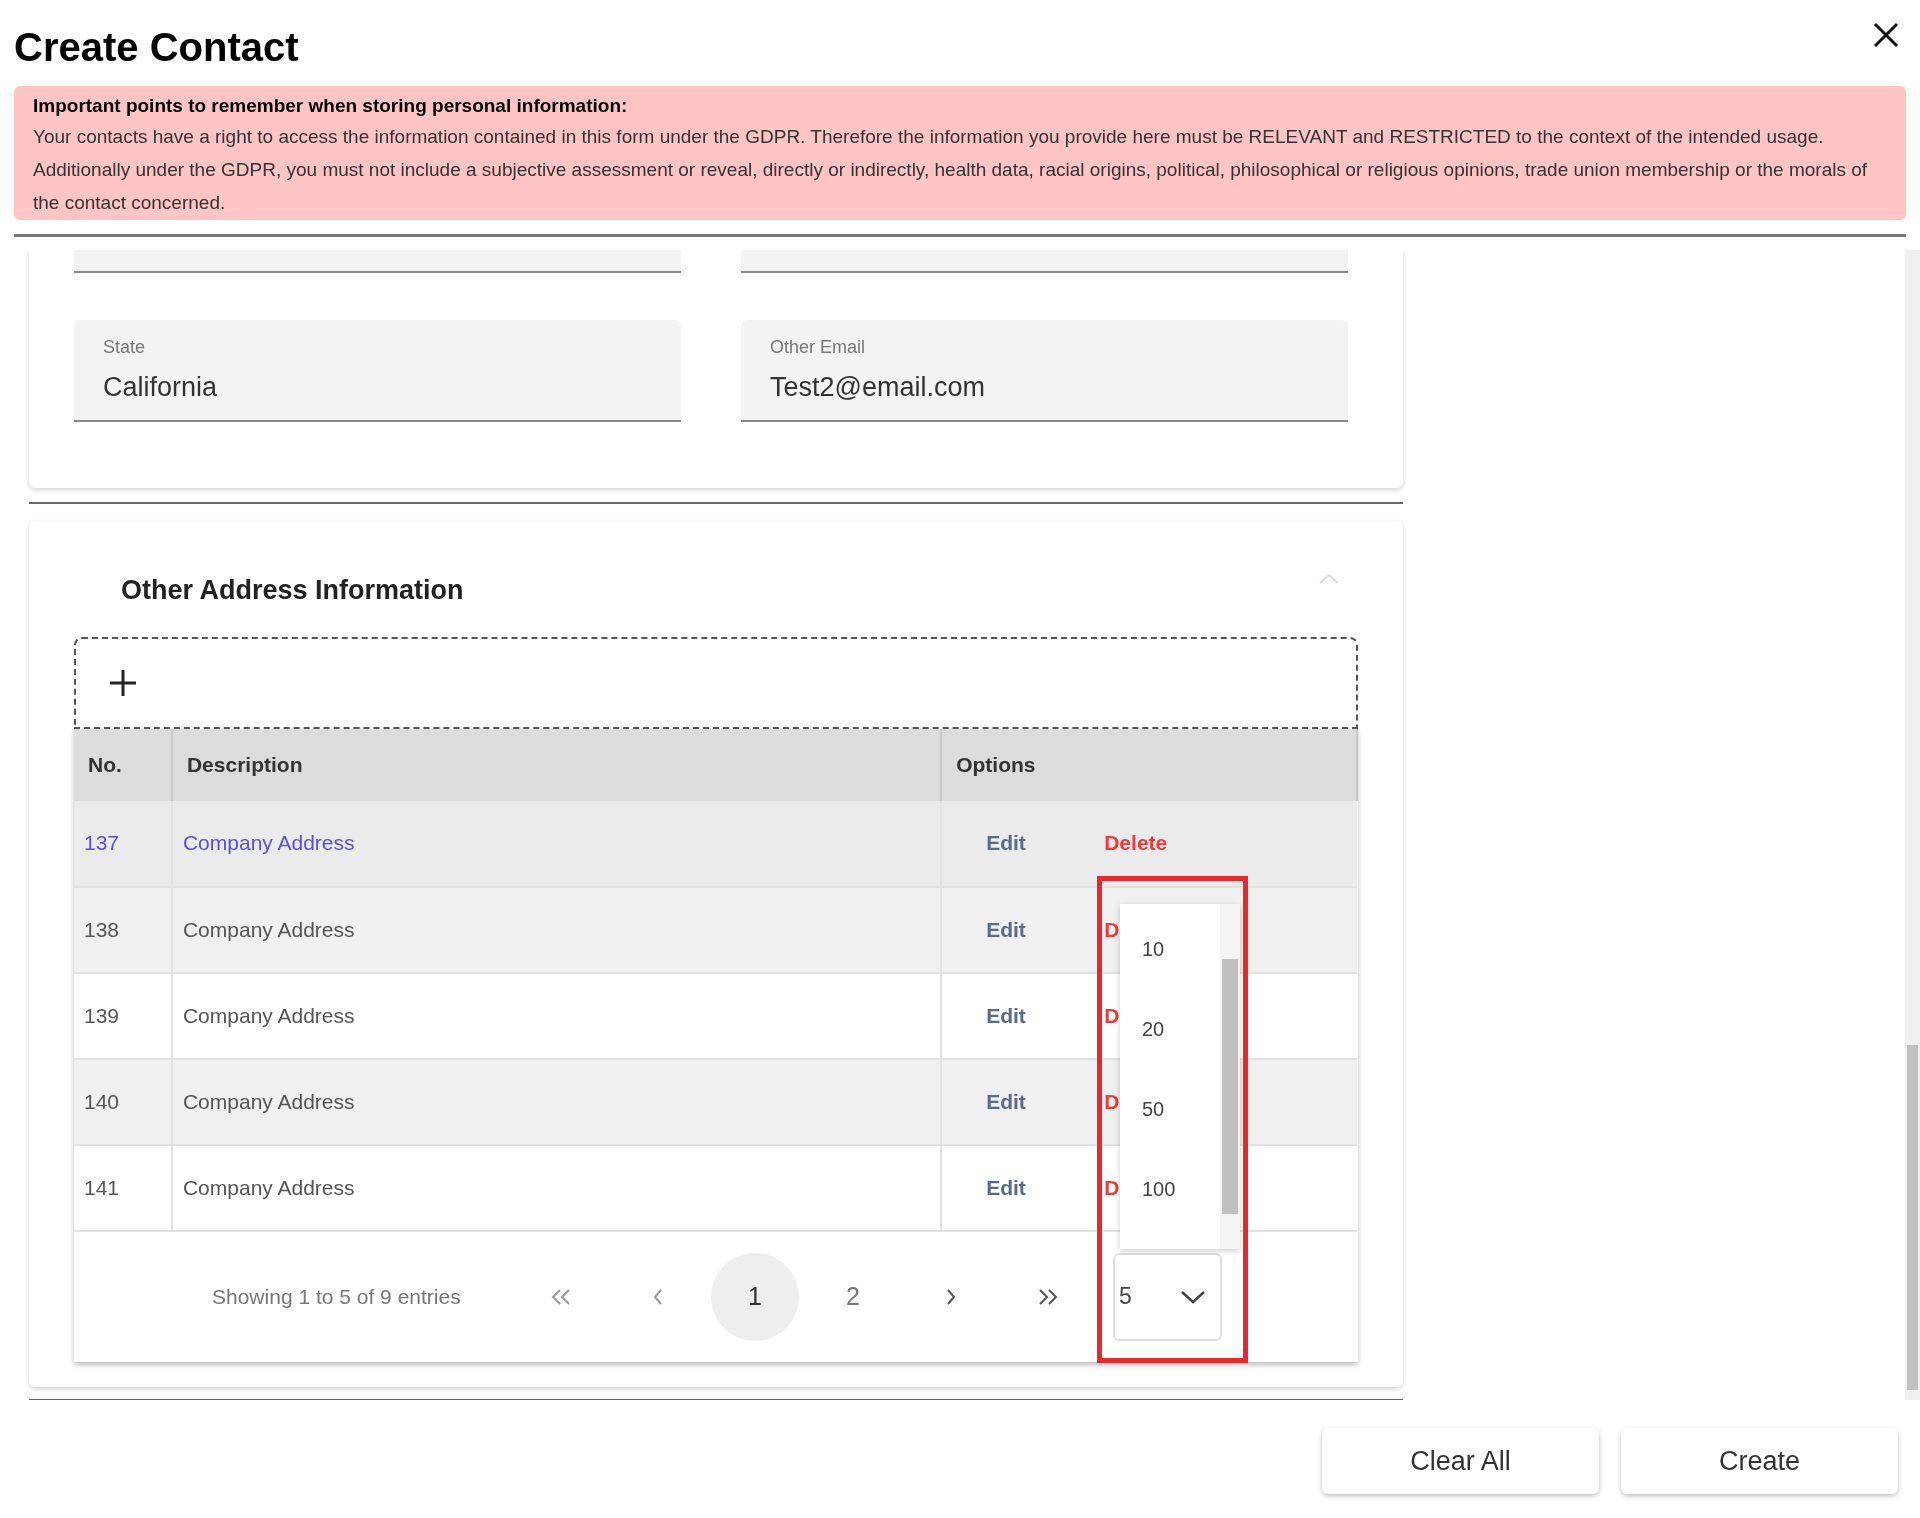  Describe the element at coordinates (1759, 1461) in the screenshot. I see `dialog-button: Create` at that location.